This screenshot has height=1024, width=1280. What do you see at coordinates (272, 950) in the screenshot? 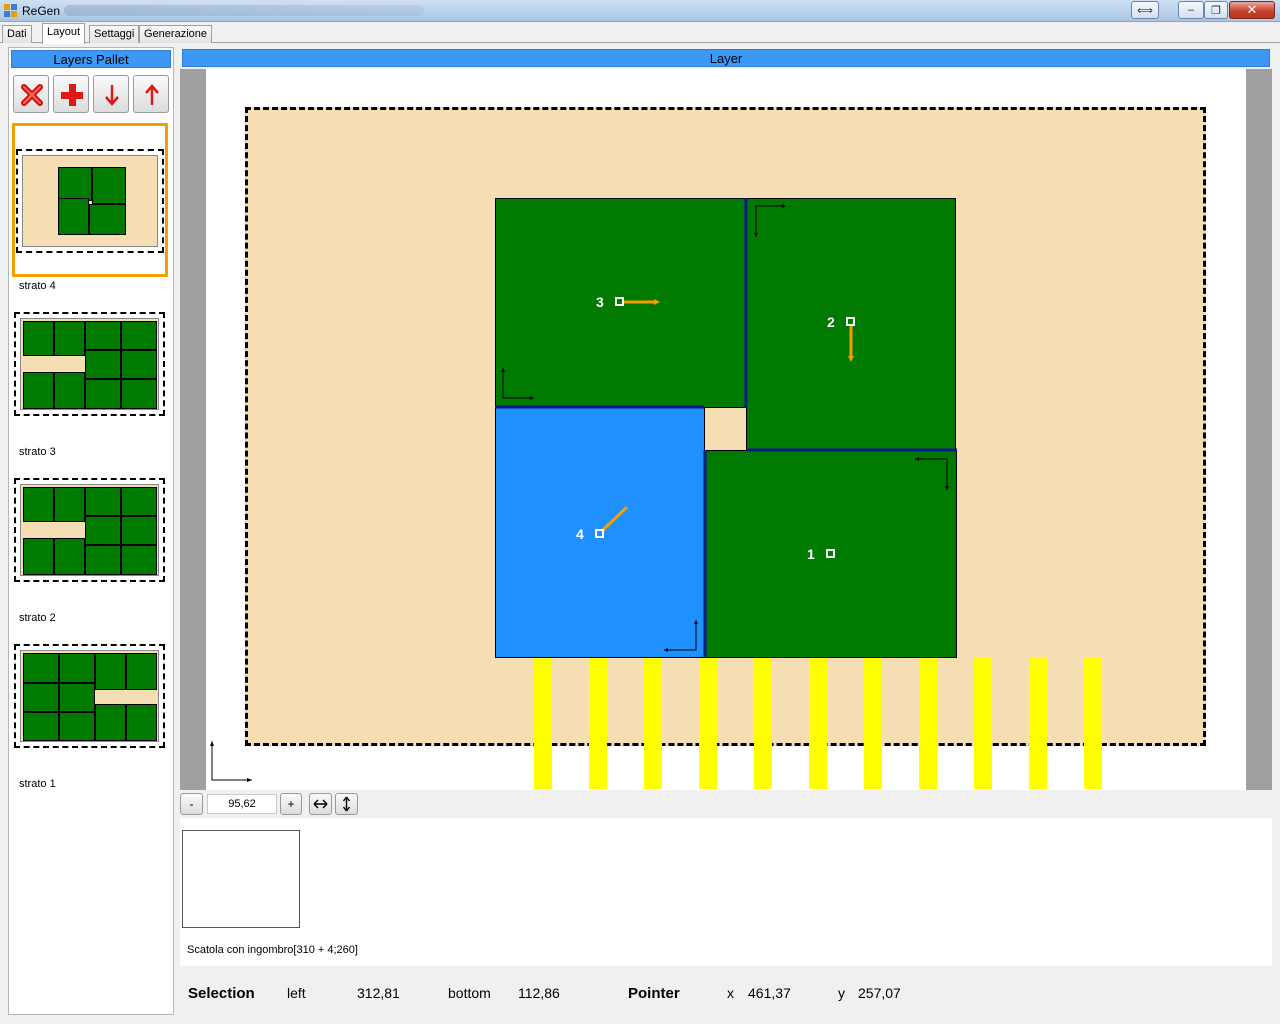
I see `box-description: Scatola con ingombro[310 + 4;260]` at bounding box center [272, 950].